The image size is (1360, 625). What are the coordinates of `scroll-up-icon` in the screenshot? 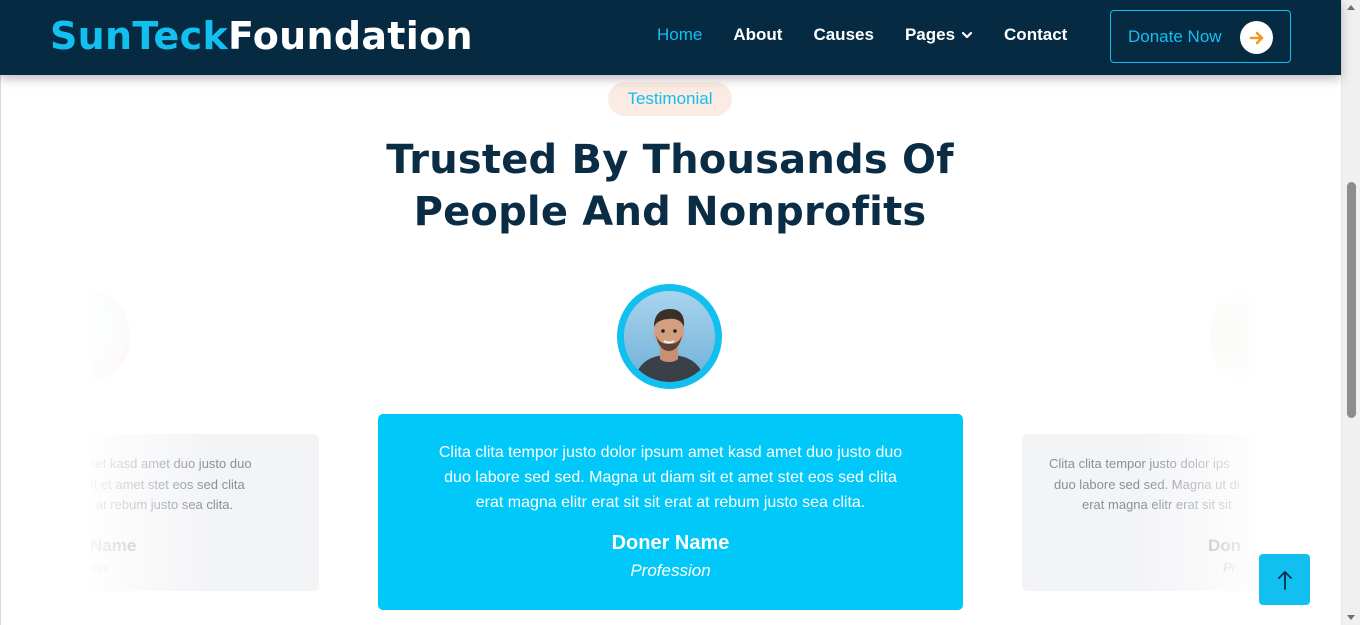 It's located at (1351, 7).